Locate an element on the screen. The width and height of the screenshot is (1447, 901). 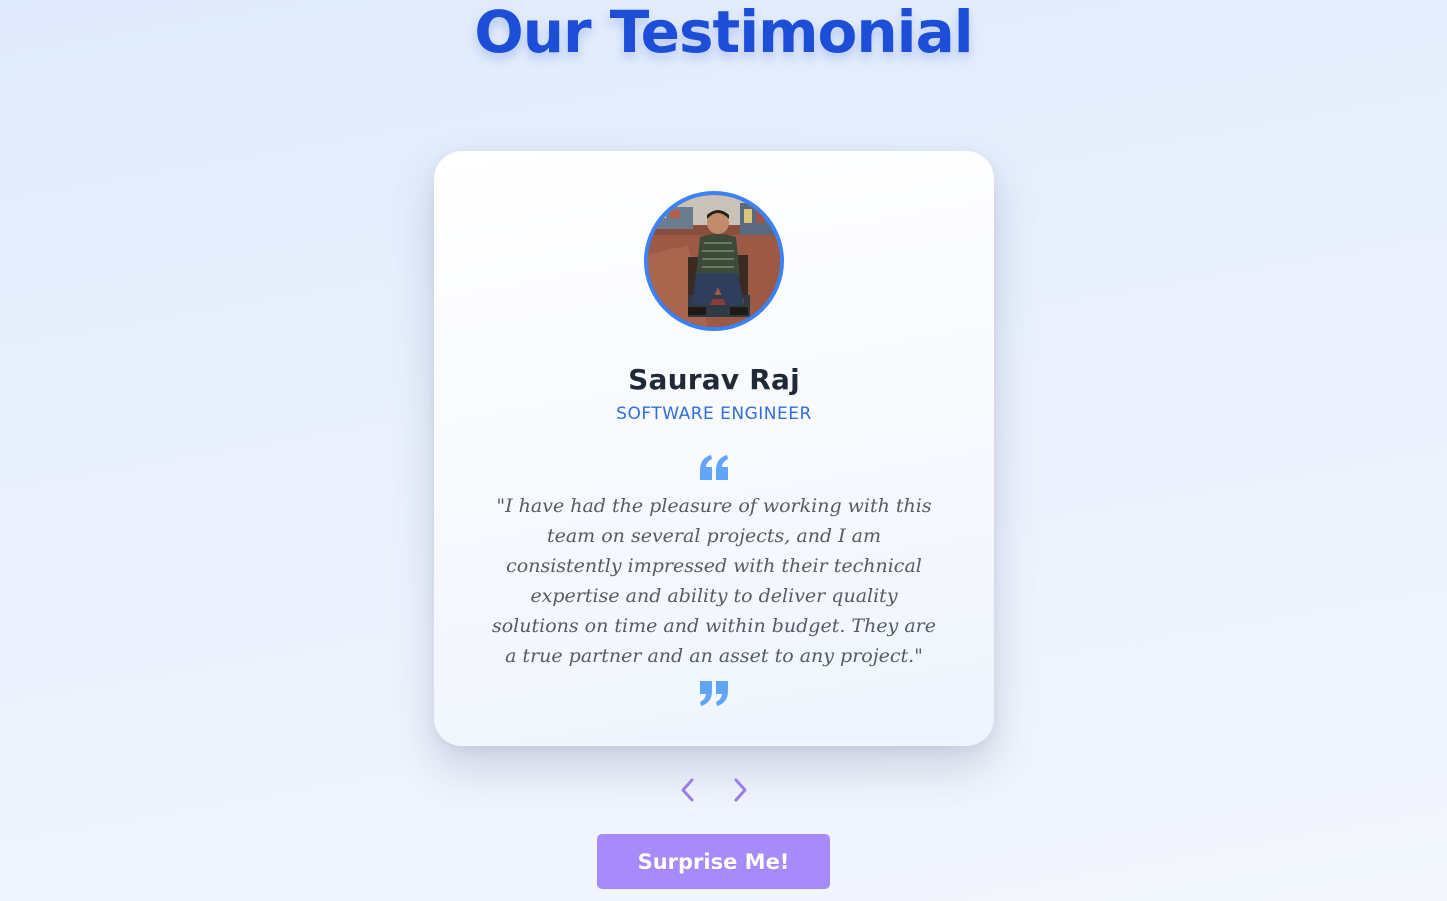
avatar is located at coordinates (714, 261).